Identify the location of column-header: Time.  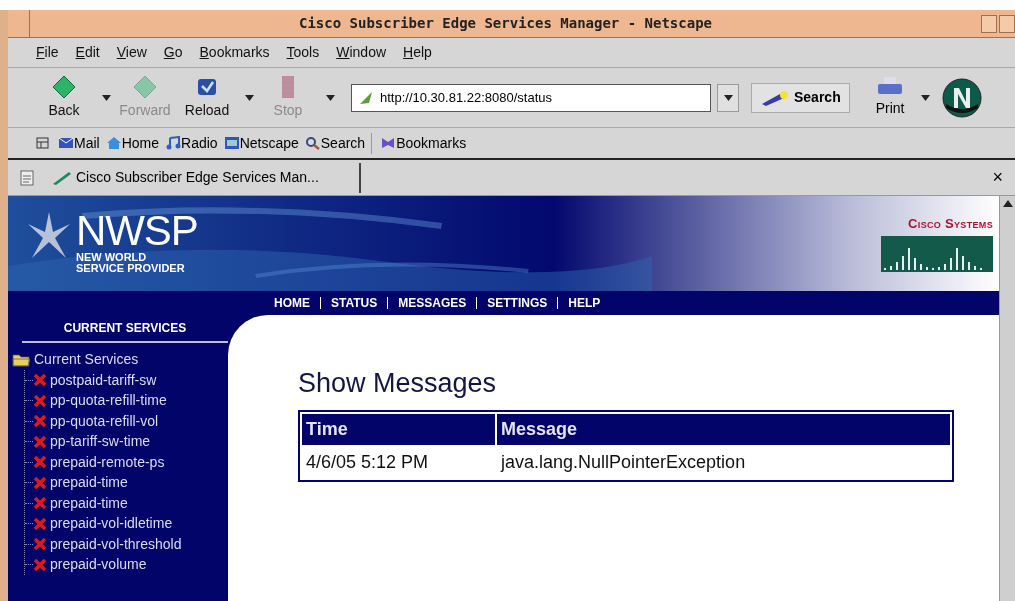
(398, 429).